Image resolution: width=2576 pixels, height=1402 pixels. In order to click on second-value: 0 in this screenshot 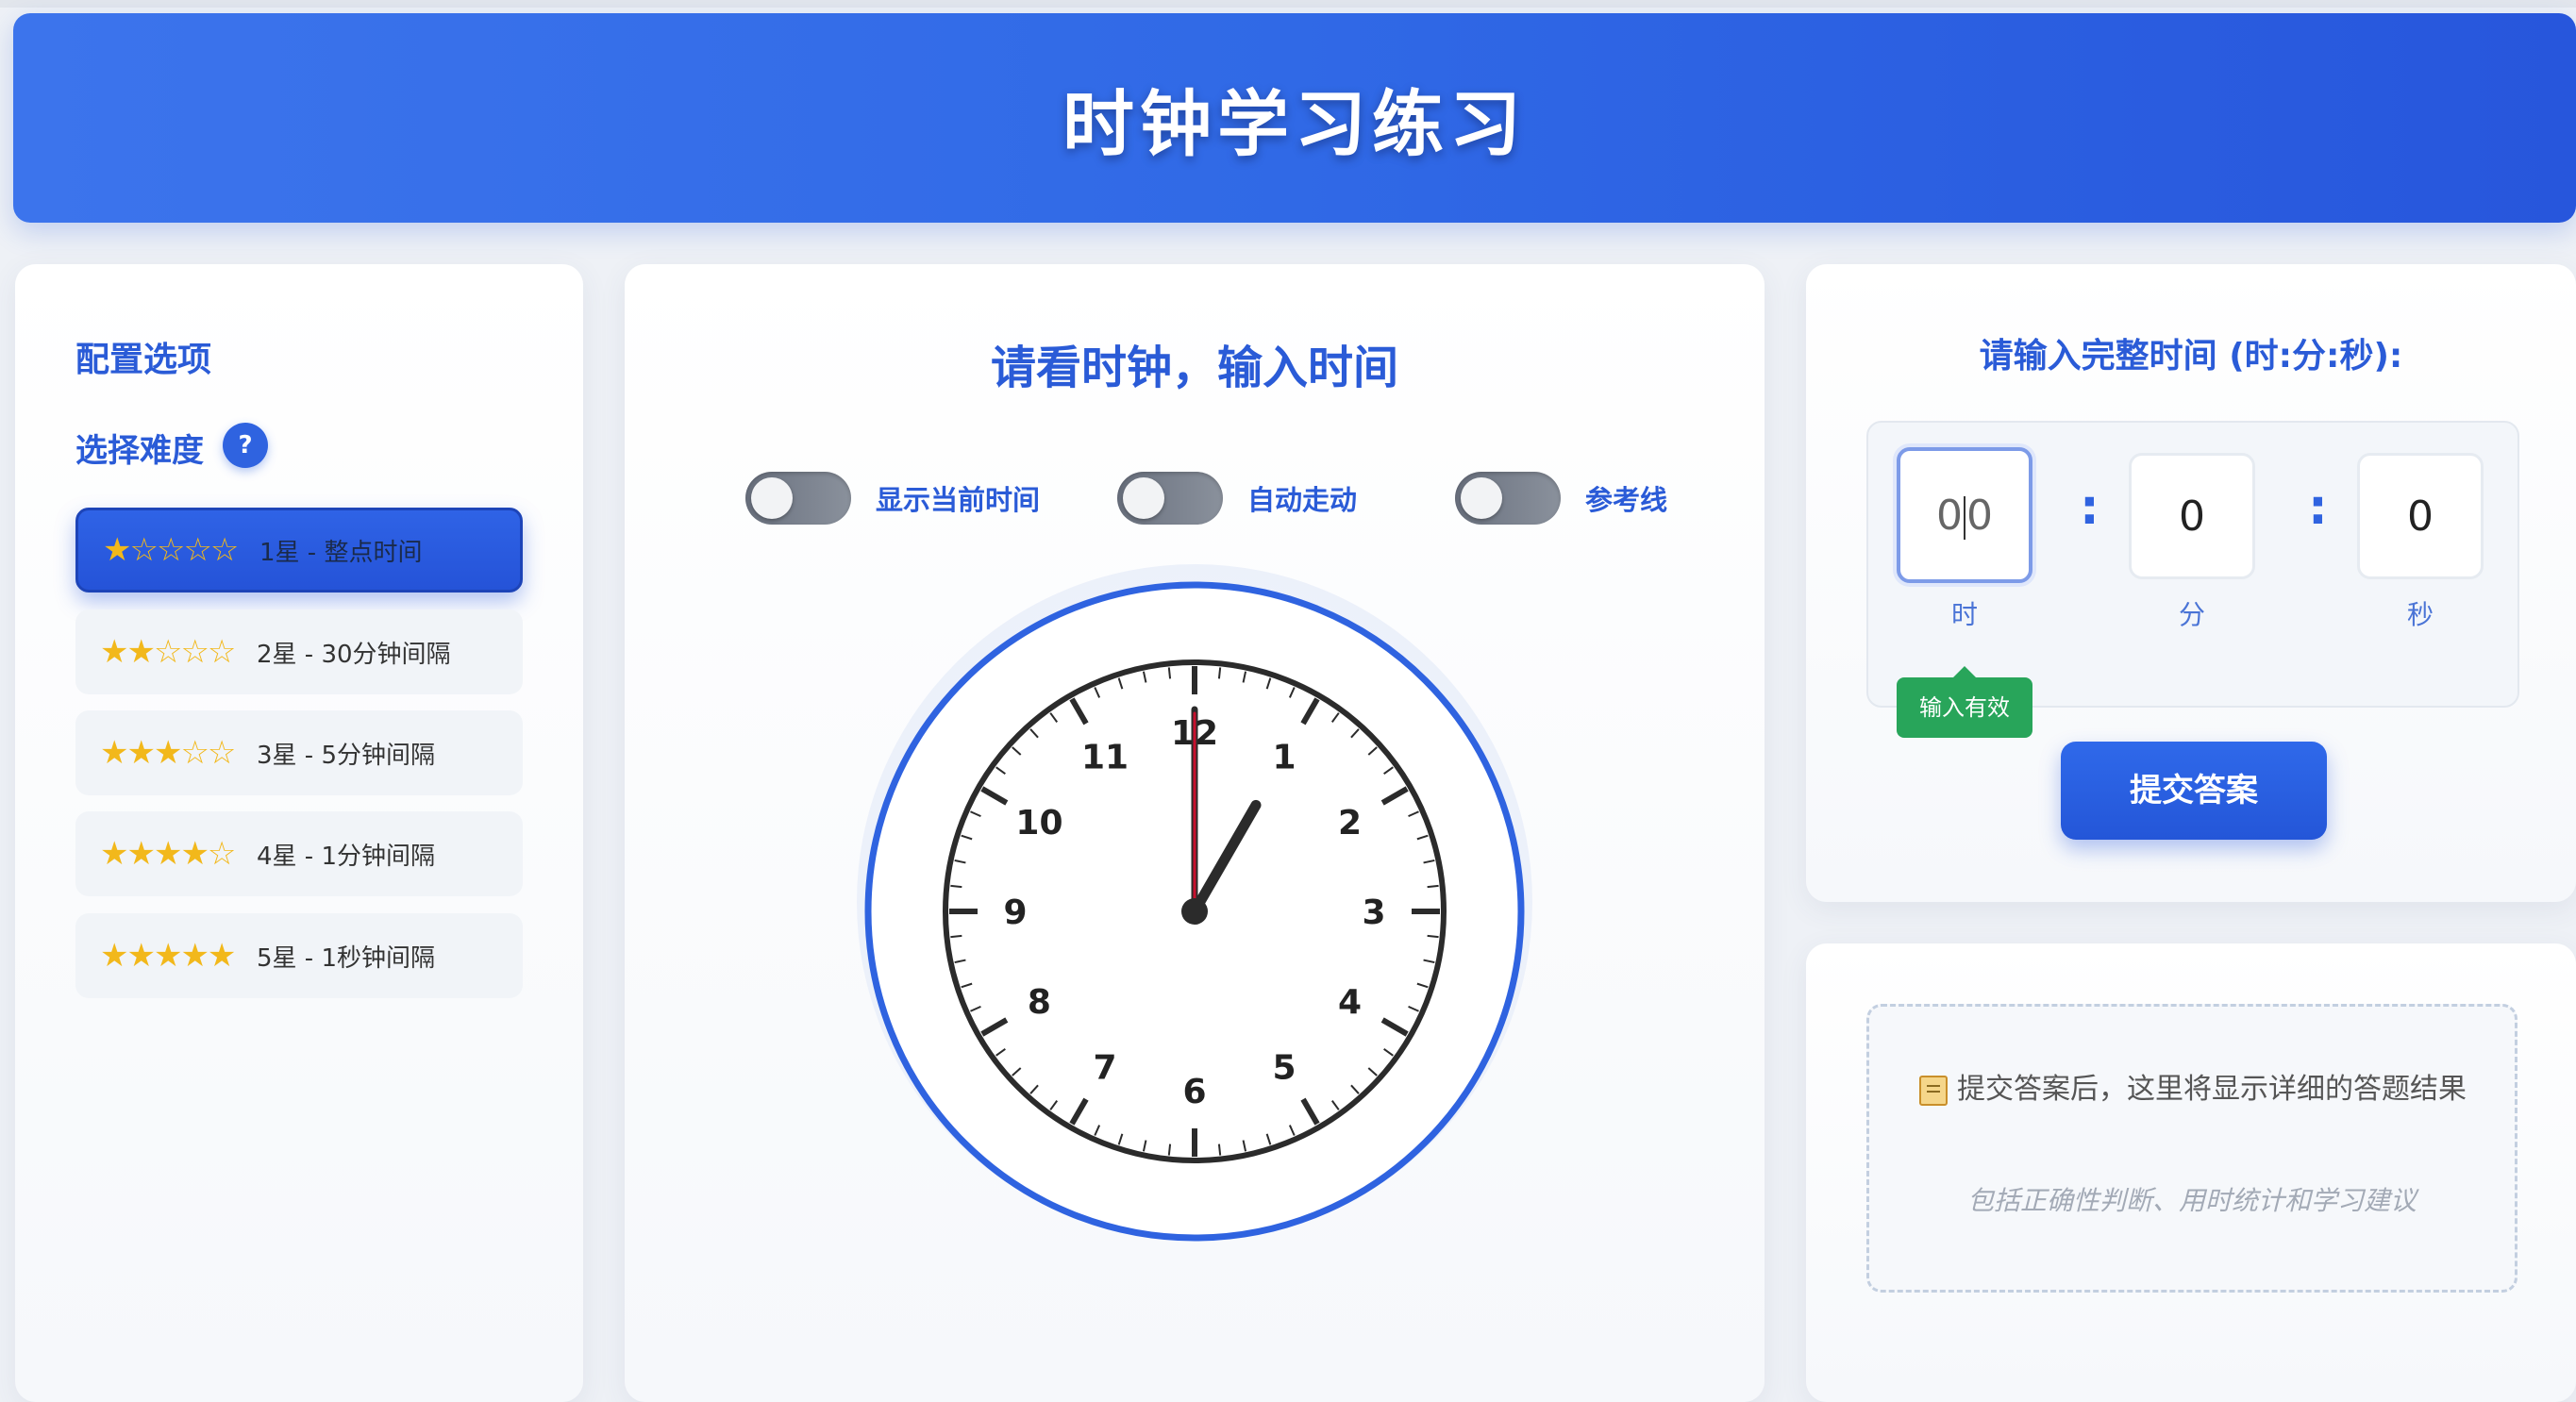, I will do `click(2420, 517)`.